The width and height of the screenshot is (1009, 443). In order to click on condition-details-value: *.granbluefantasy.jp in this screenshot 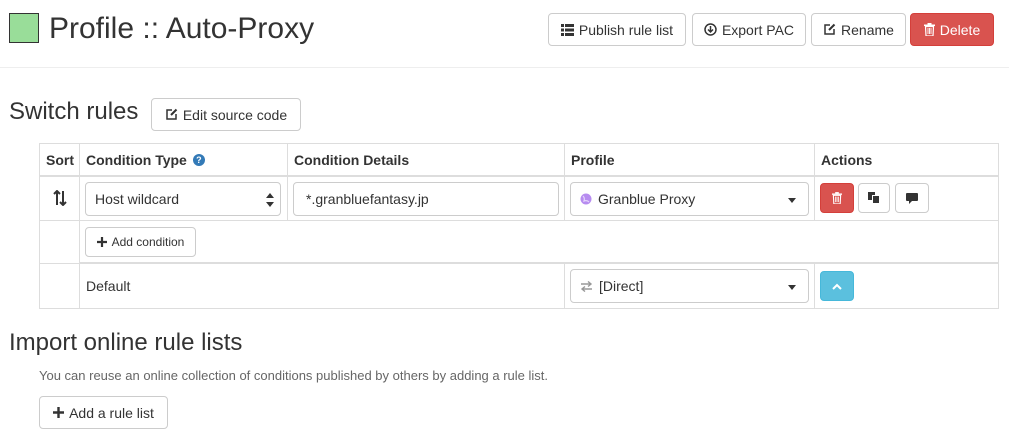, I will do `click(367, 199)`.